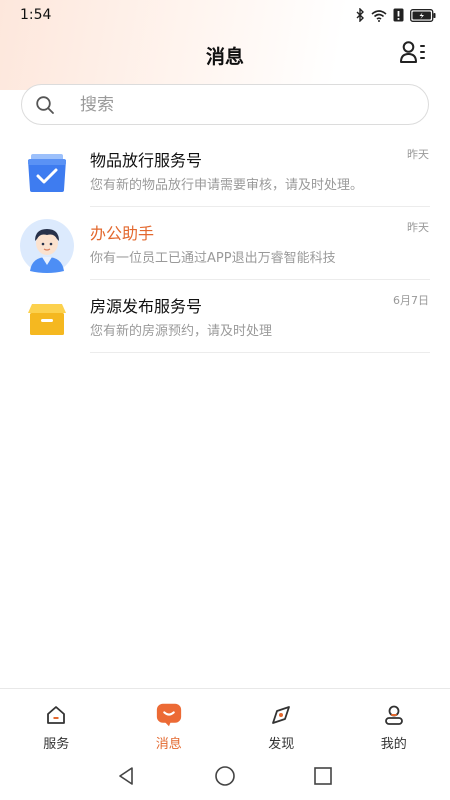  I want to click on archive-box-icon, so click(47, 319).